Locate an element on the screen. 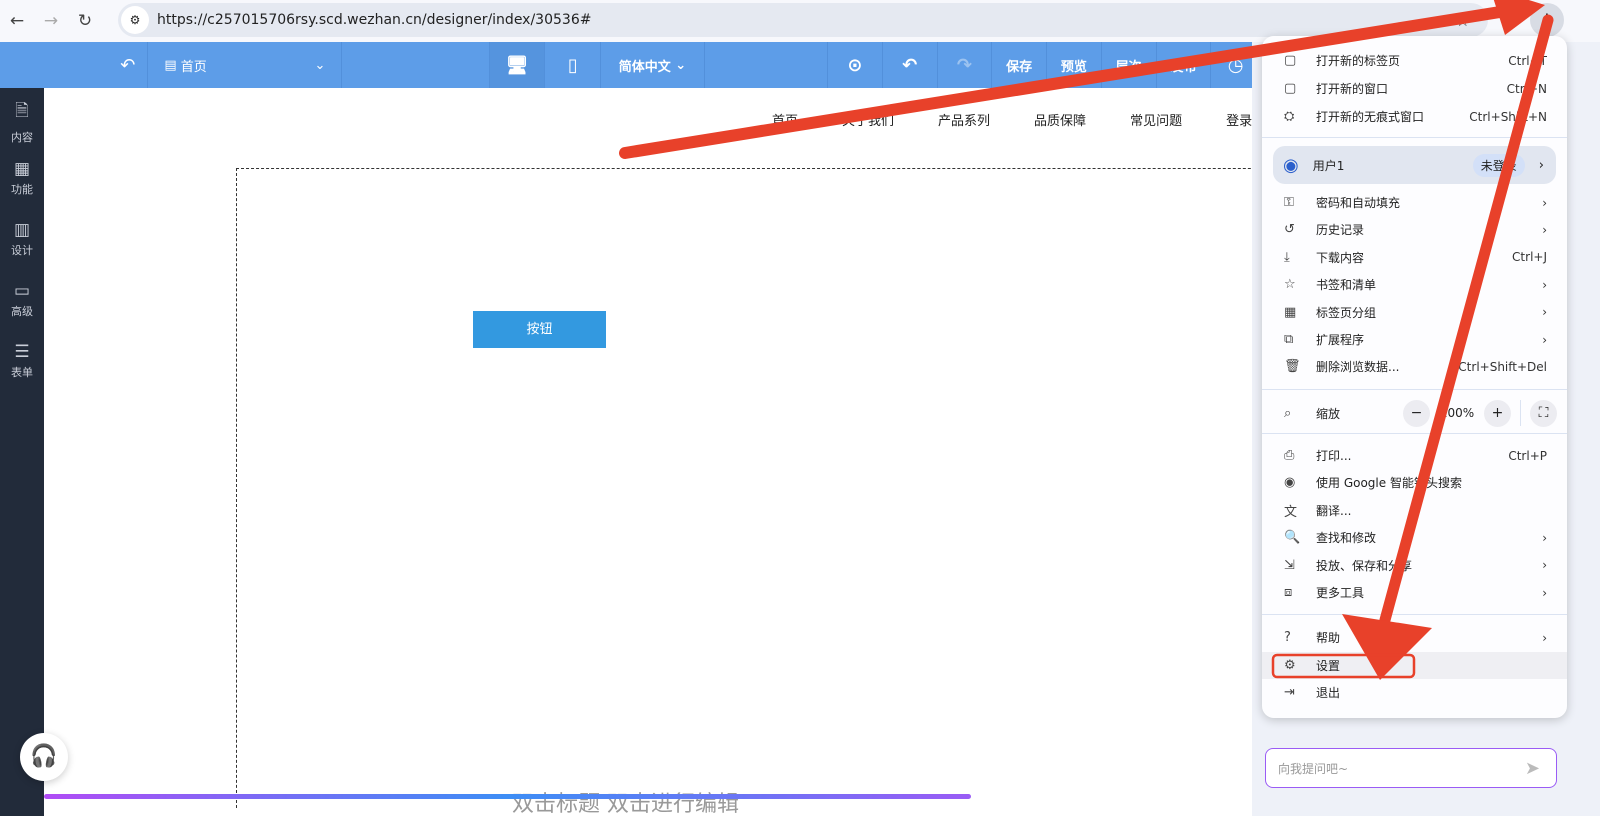 The width and height of the screenshot is (1600, 818). designer-toolbar: ↶ ▤ 首页 ⌄ 🖥 ▯ 简体中文 ⌄ ⊙ ↶ ↷ 保存 预览 层次 发布 ◷ is located at coordinates (630, 65).